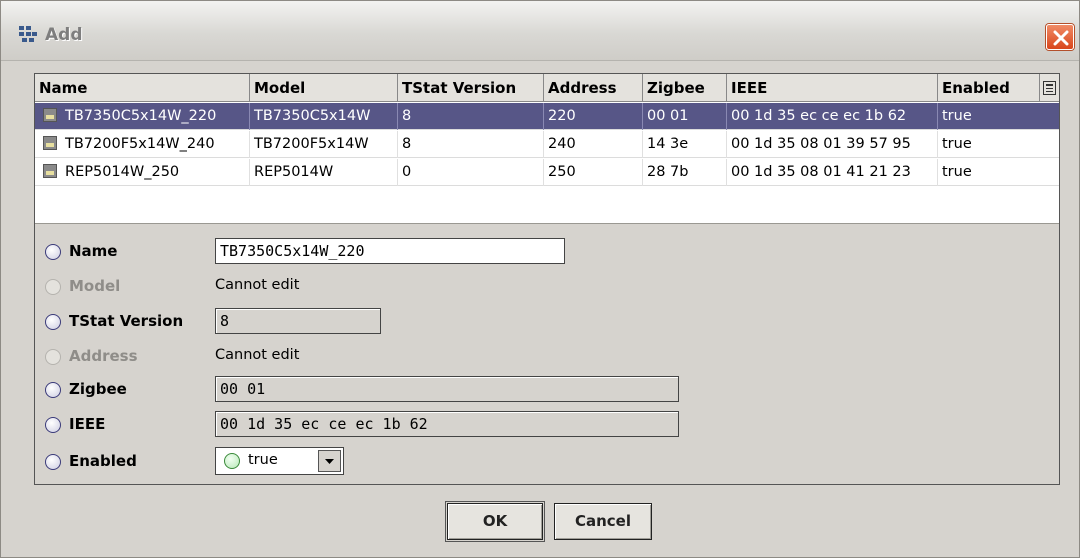  What do you see at coordinates (53, 390) in the screenshot?
I see `zigbee-radio` at bounding box center [53, 390].